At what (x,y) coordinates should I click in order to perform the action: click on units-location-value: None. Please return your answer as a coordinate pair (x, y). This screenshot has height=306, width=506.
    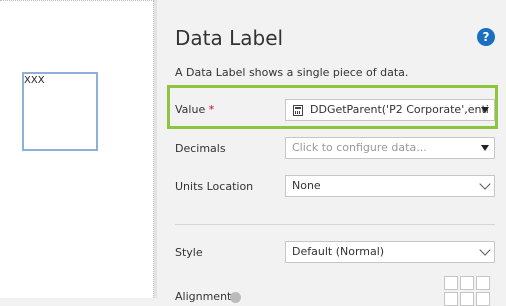
    Looking at the image, I should click on (306, 185).